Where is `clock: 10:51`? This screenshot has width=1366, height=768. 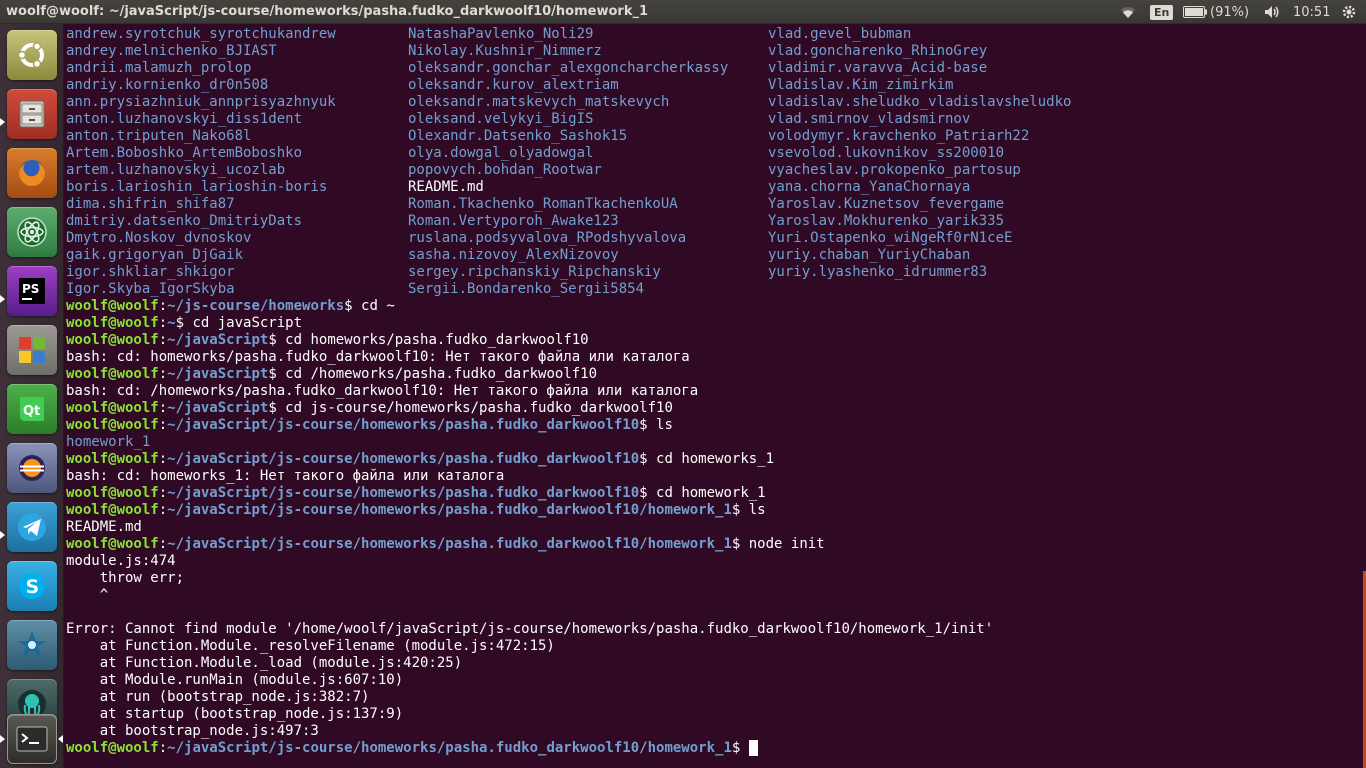
clock: 10:51 is located at coordinates (1311, 12).